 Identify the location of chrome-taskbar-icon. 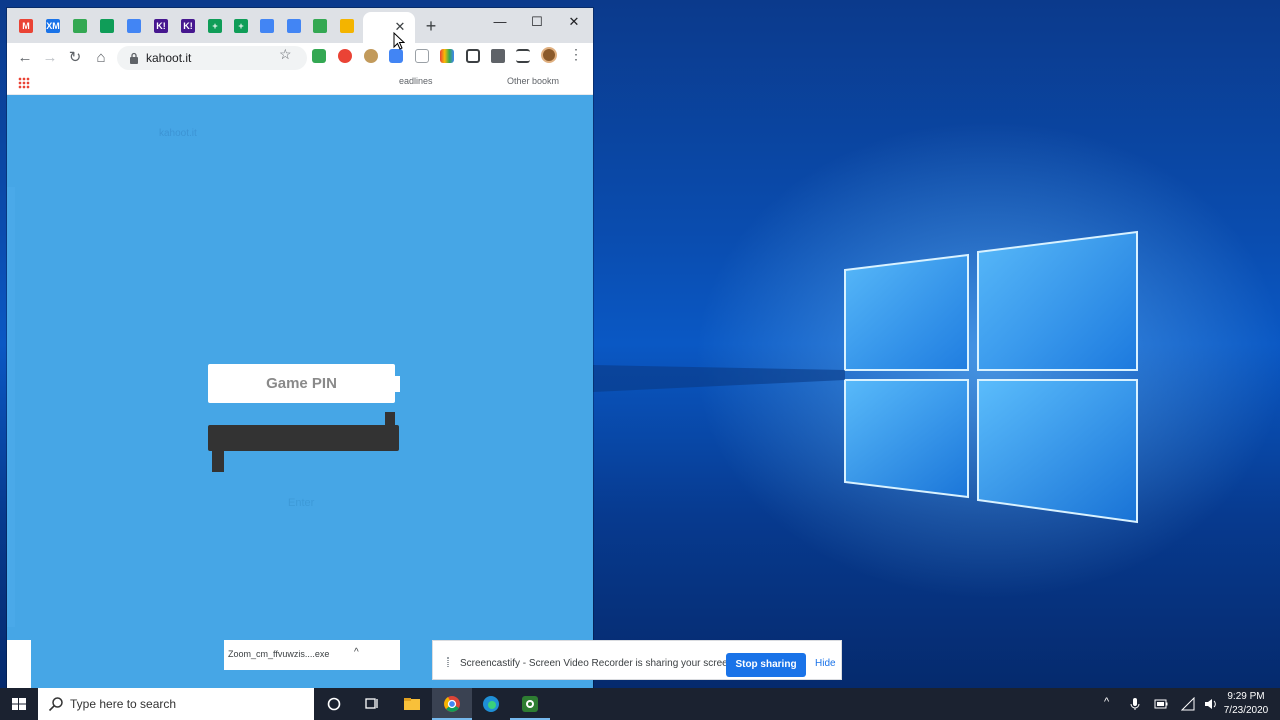
(452, 704).